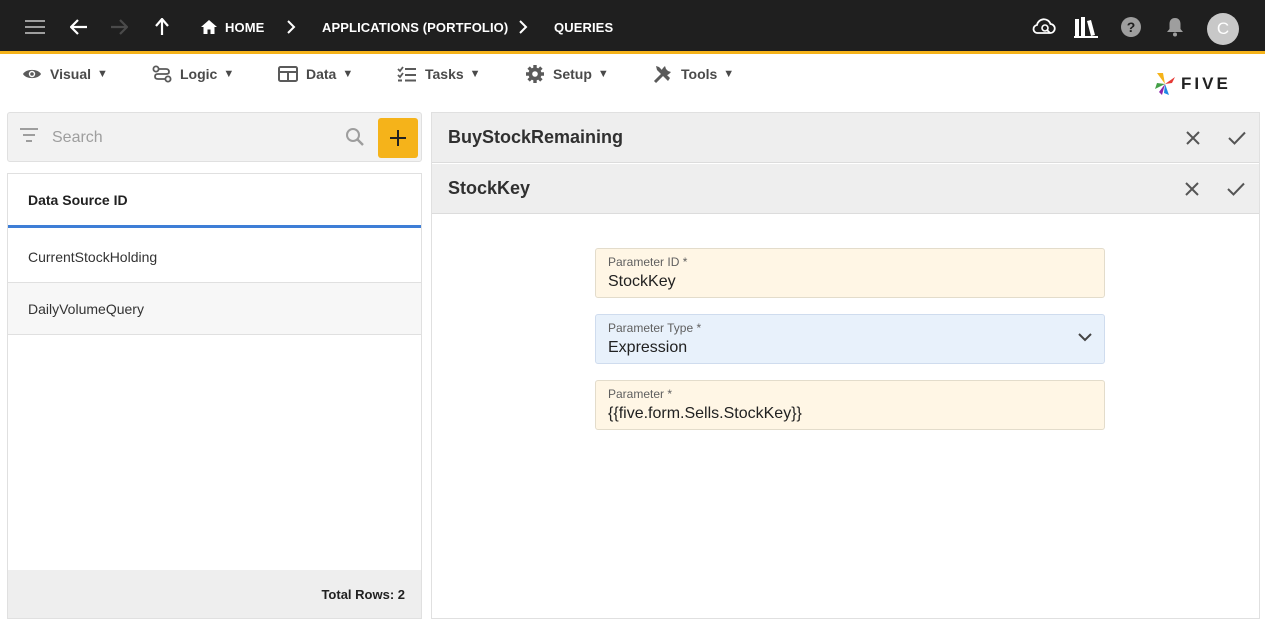 Image resolution: width=1265 pixels, height=619 pixels. I want to click on parameter-id-field: Parameter ID * StockKey, so click(850, 273).